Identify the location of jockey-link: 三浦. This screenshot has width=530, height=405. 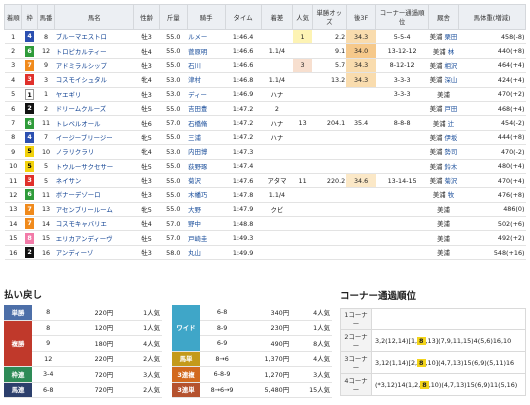
(206, 138).